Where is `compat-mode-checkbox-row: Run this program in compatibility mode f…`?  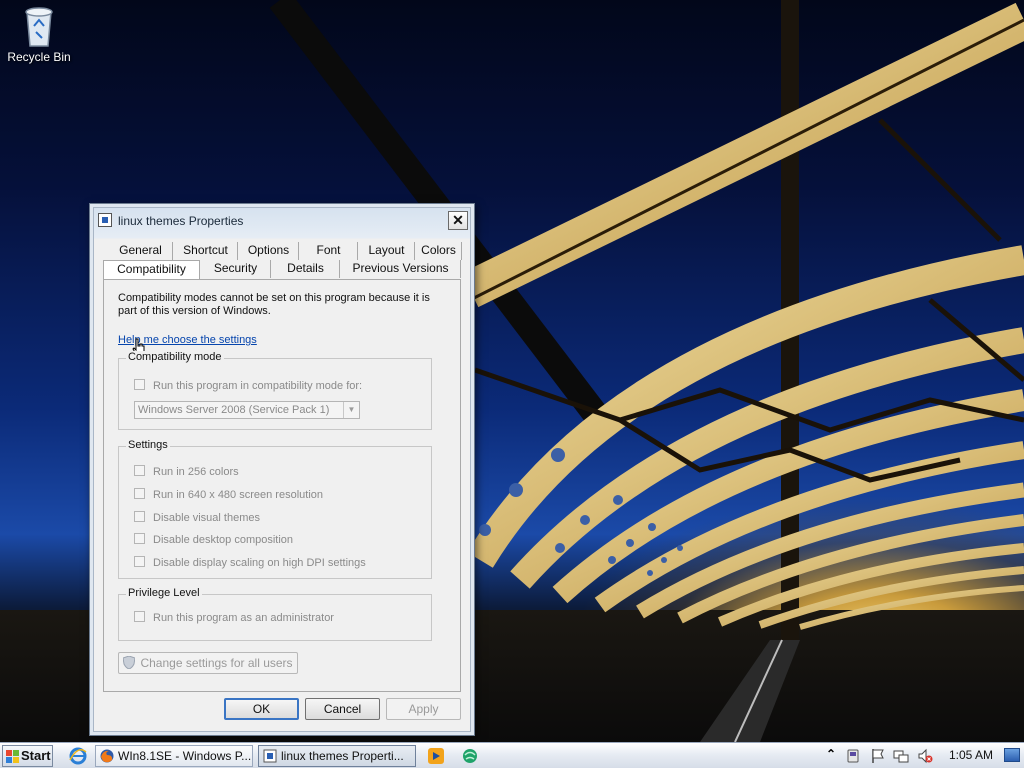 compat-mode-checkbox-row: Run this program in compatibility mode f… is located at coordinates (248, 386).